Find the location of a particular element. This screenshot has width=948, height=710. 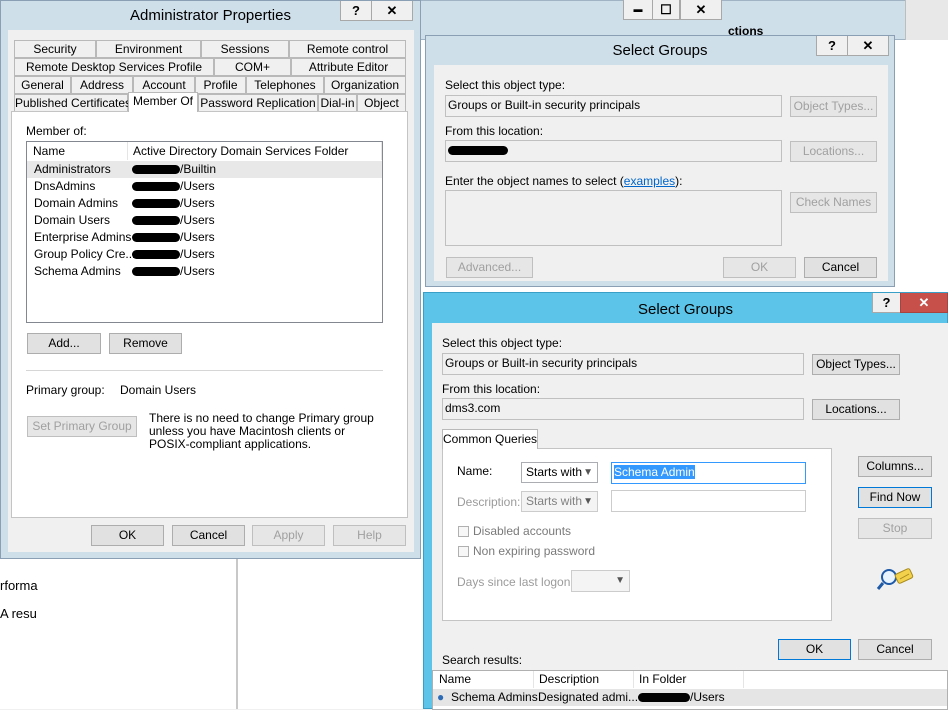

tab-password-replication: Password Replication is located at coordinates (258, 103).